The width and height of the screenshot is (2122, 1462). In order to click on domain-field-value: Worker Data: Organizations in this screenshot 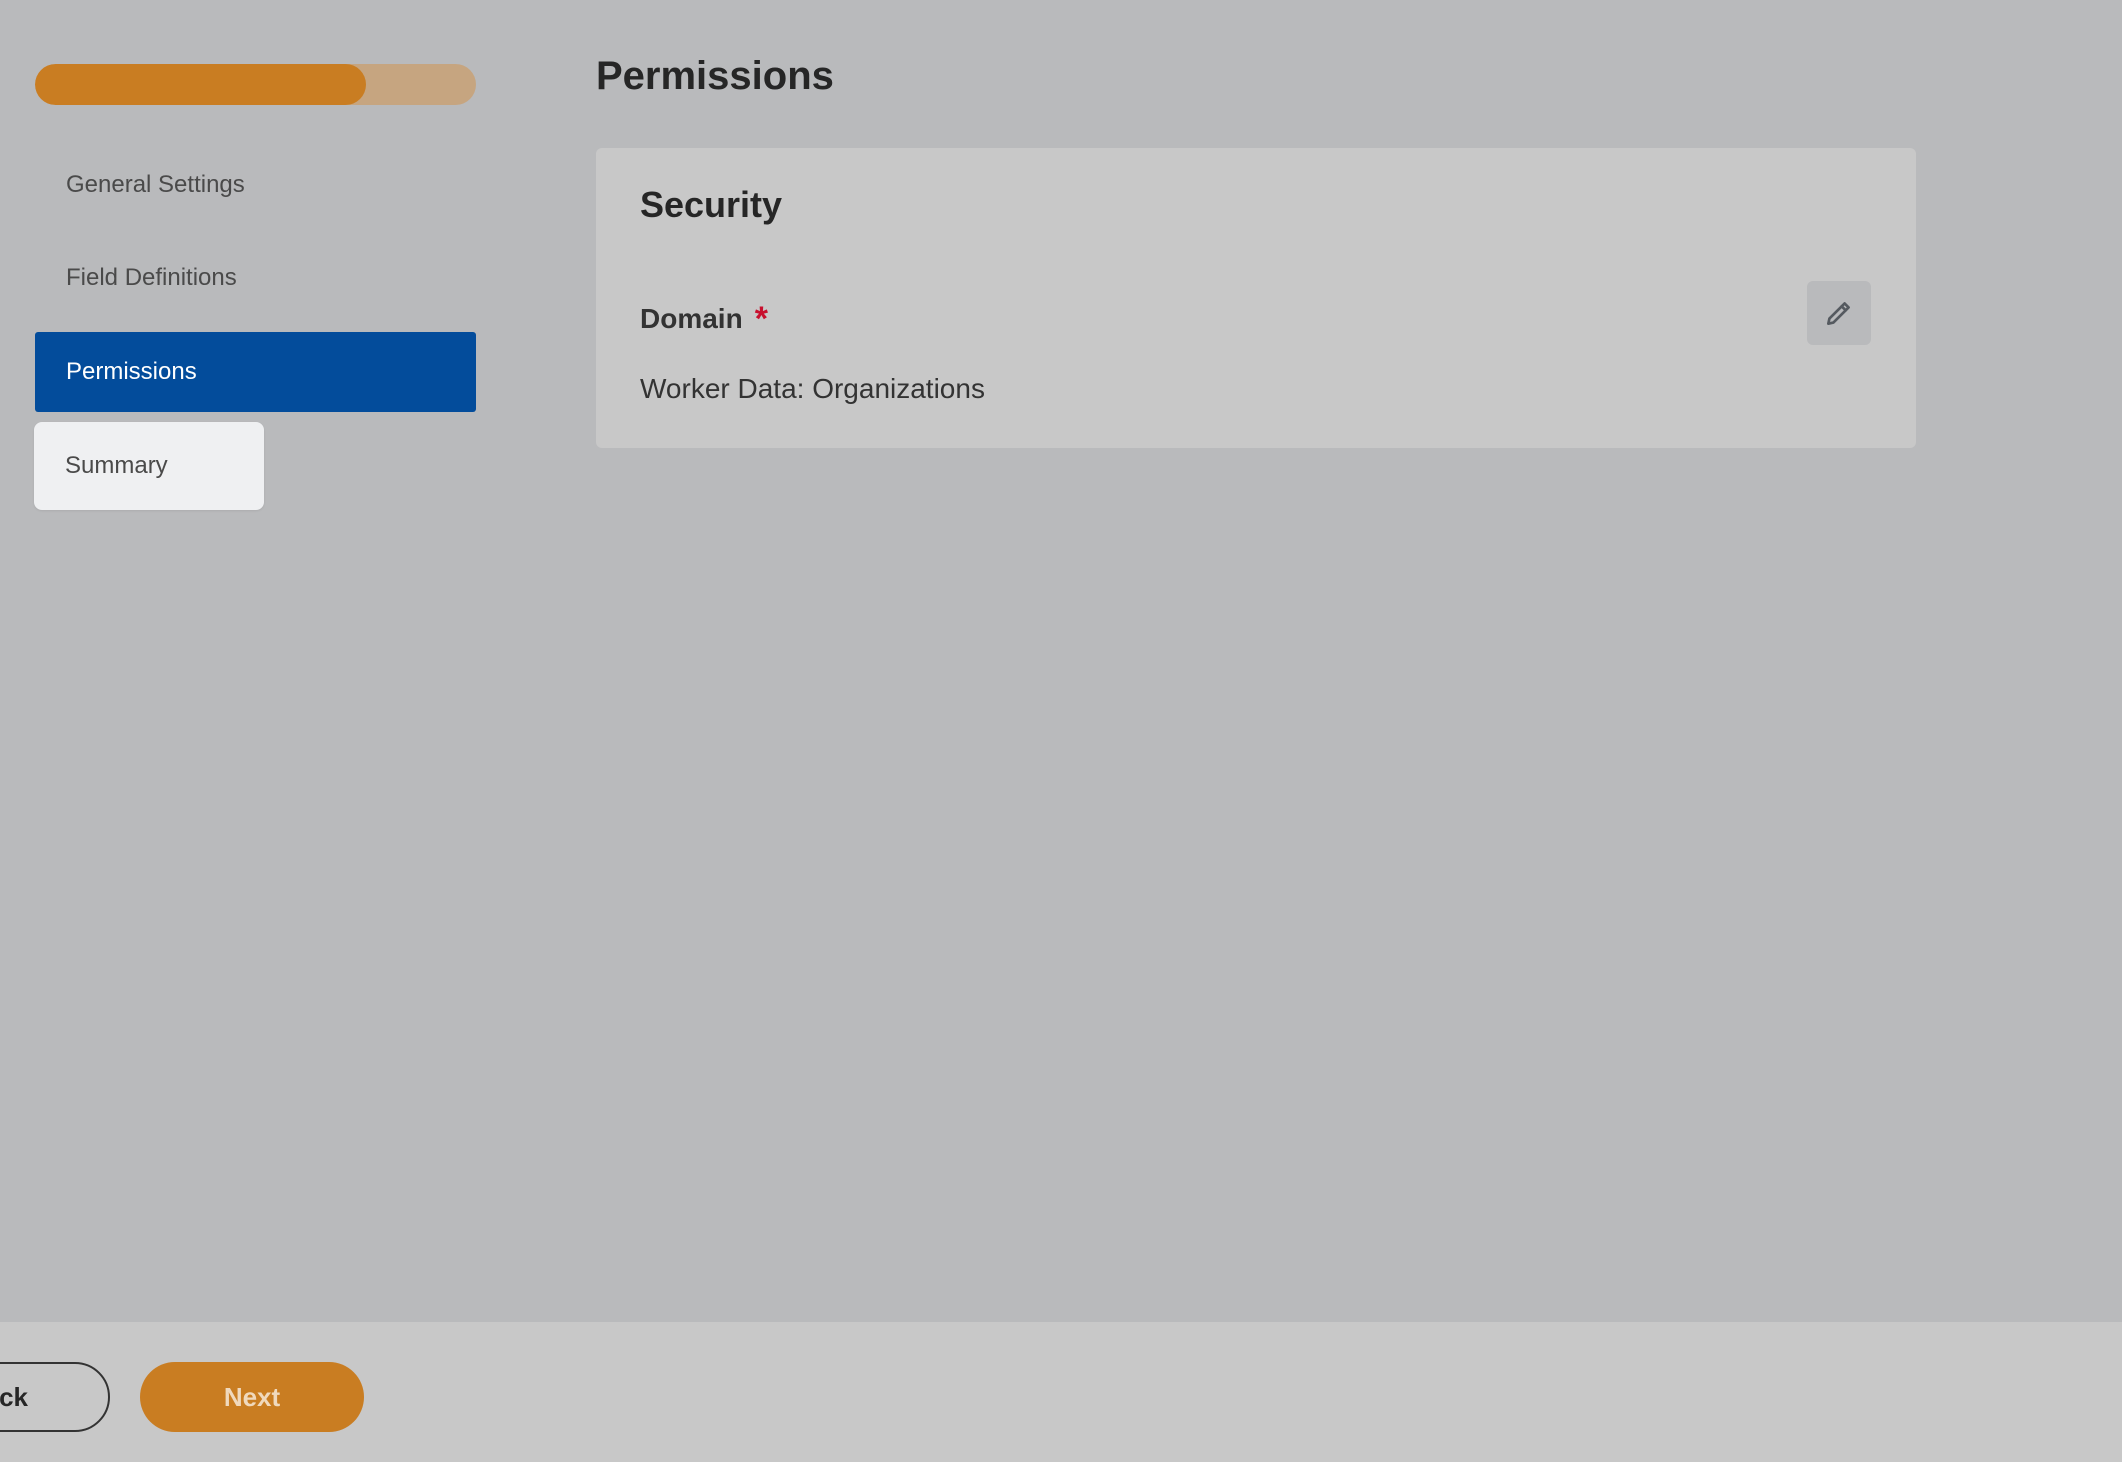, I will do `click(812, 388)`.